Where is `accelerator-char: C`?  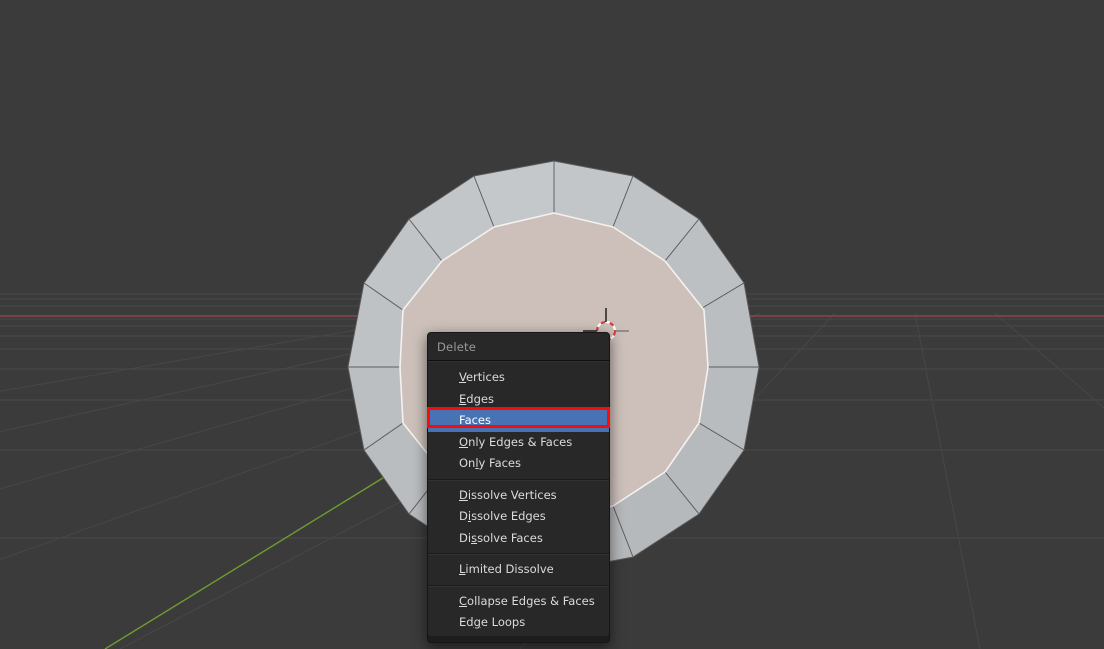 accelerator-char: C is located at coordinates (463, 600).